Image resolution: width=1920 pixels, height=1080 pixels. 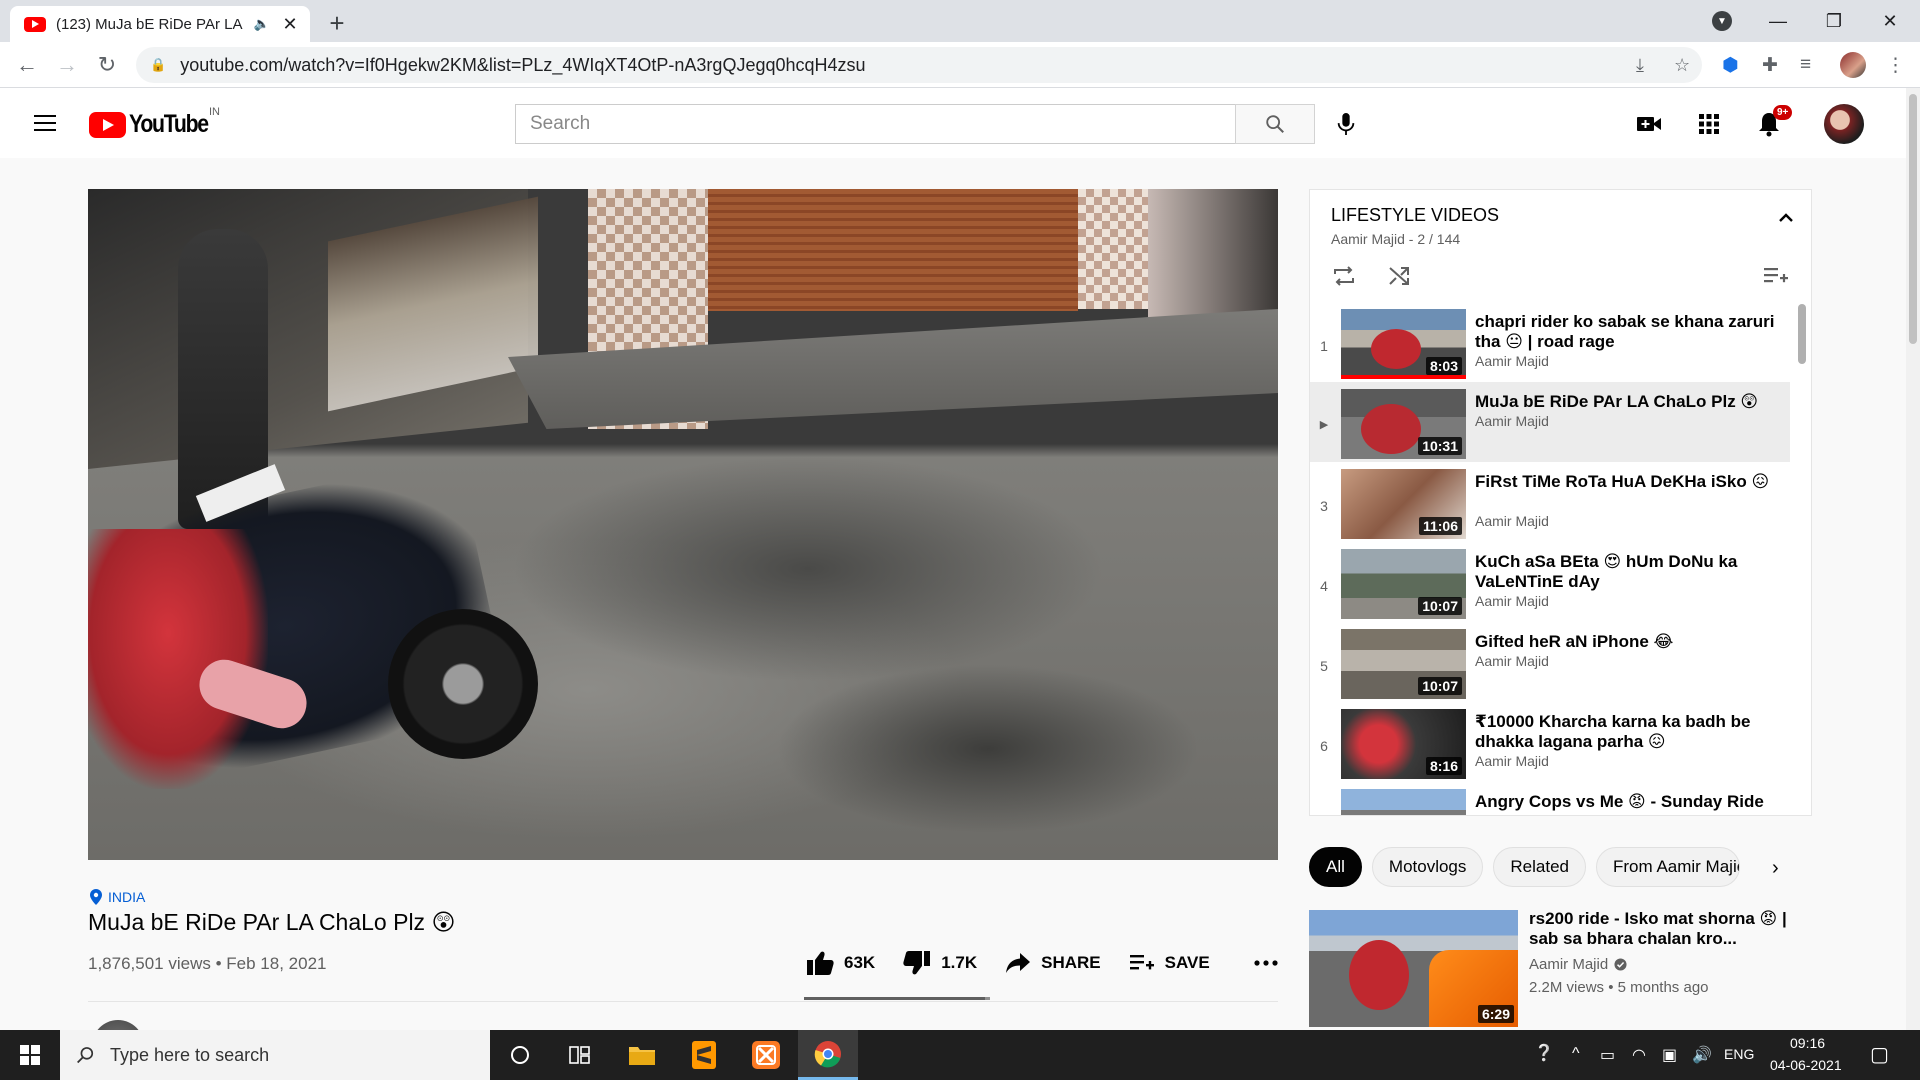 What do you see at coordinates (1879, 1054) in the screenshot?
I see `notification-center-icon: ▢` at bounding box center [1879, 1054].